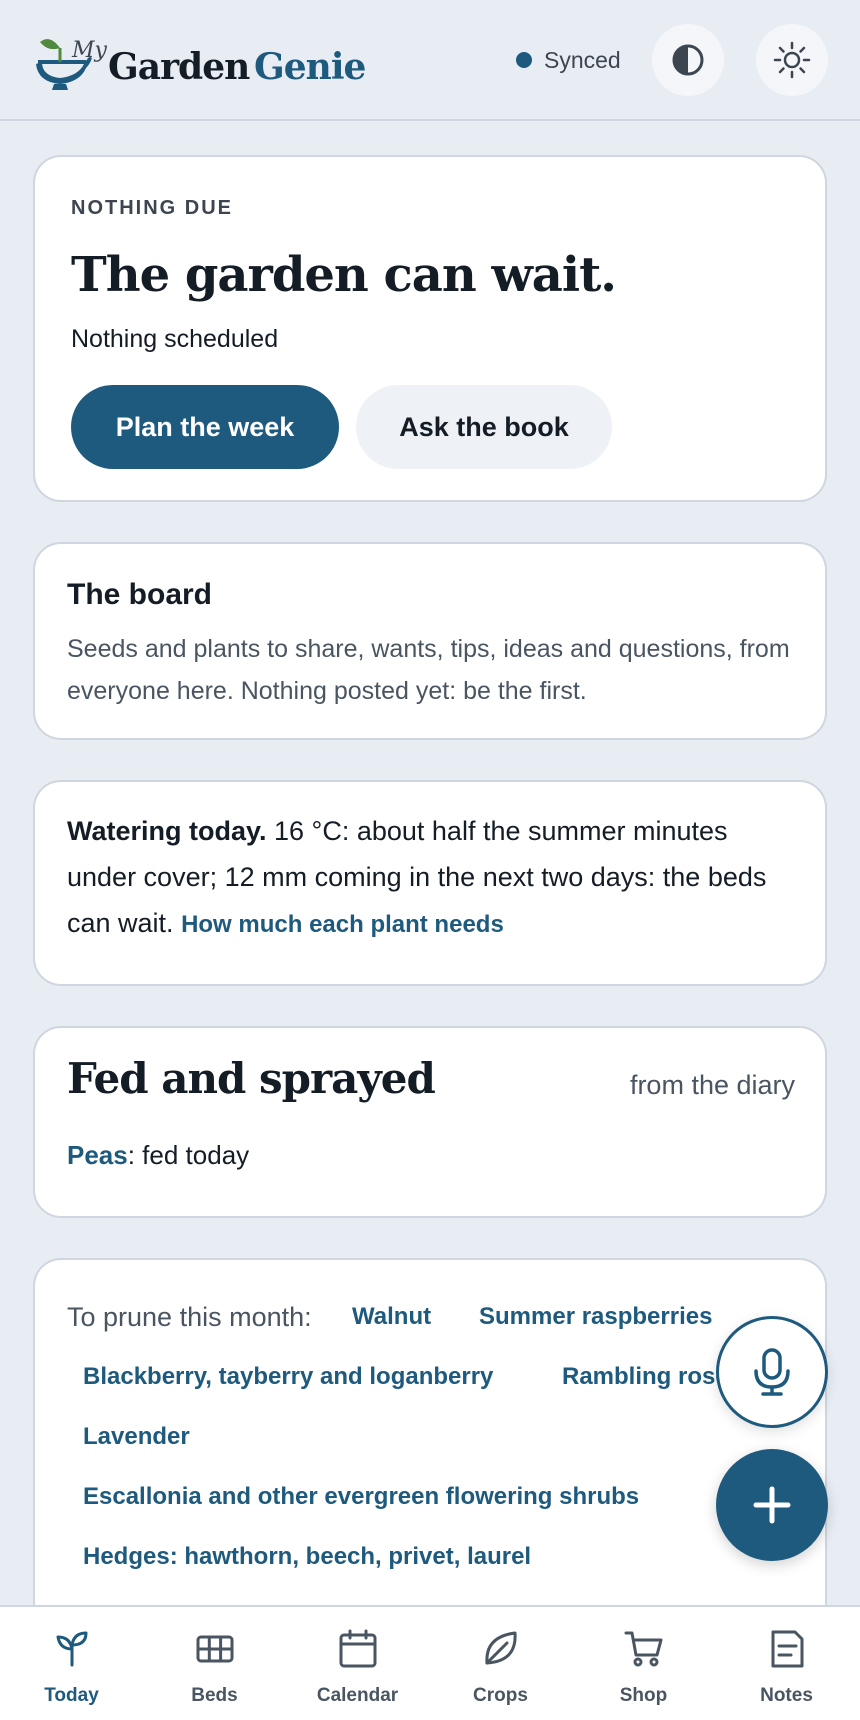 This screenshot has width=860, height=1720. I want to click on hero-title: The garden can wait., so click(344, 275).